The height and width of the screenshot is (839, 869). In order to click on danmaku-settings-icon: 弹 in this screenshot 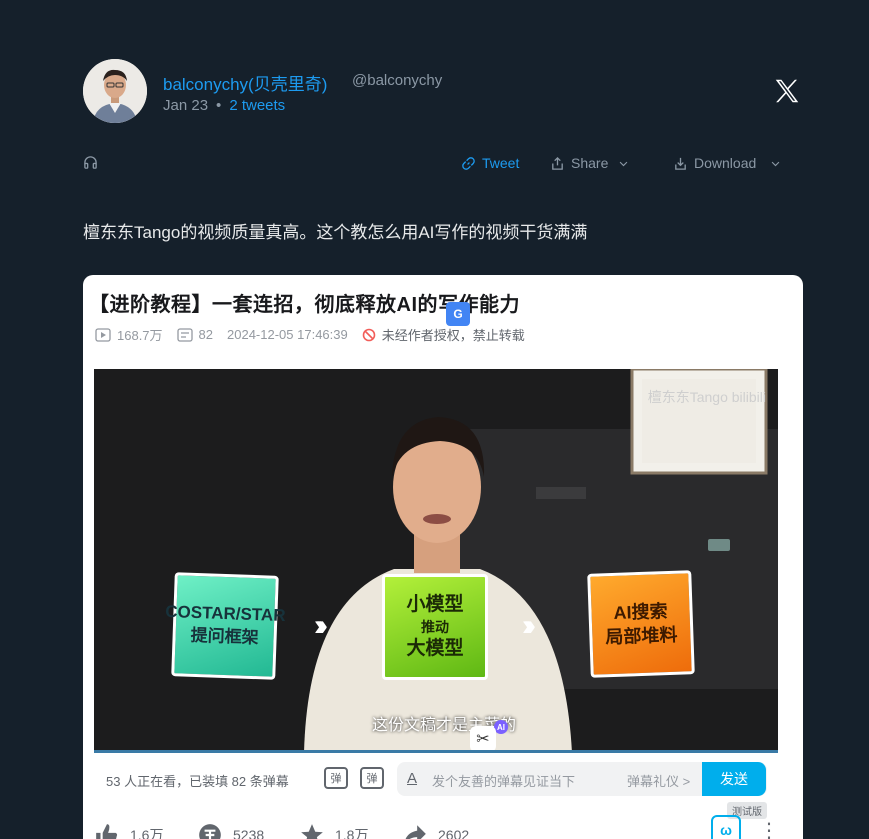, I will do `click(372, 778)`.